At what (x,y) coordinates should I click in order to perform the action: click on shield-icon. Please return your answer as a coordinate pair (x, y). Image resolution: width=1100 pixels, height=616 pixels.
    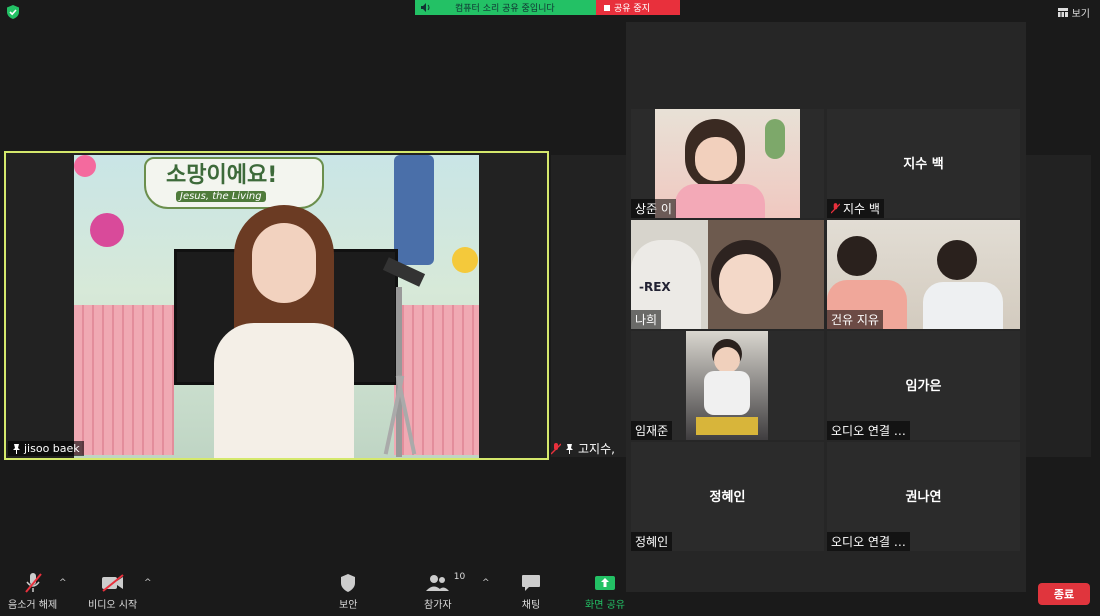
    Looking at the image, I should click on (348, 583).